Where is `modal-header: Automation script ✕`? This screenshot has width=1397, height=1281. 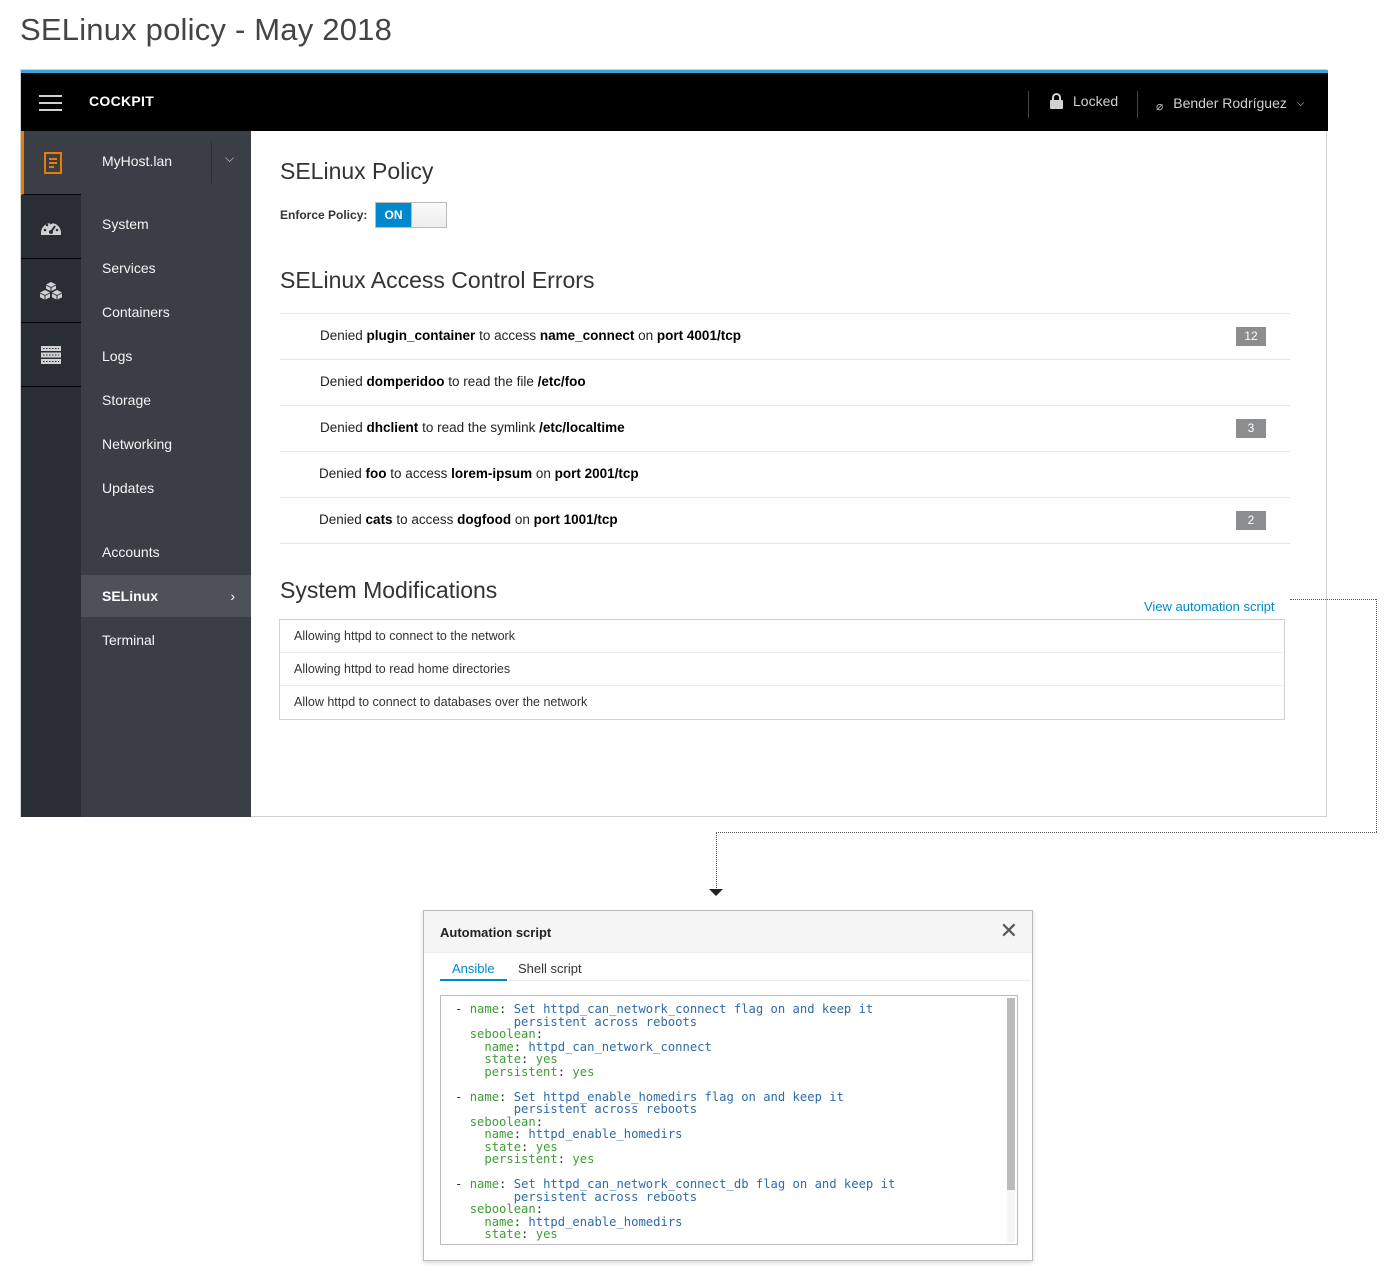 modal-header: Automation script ✕ is located at coordinates (728, 932).